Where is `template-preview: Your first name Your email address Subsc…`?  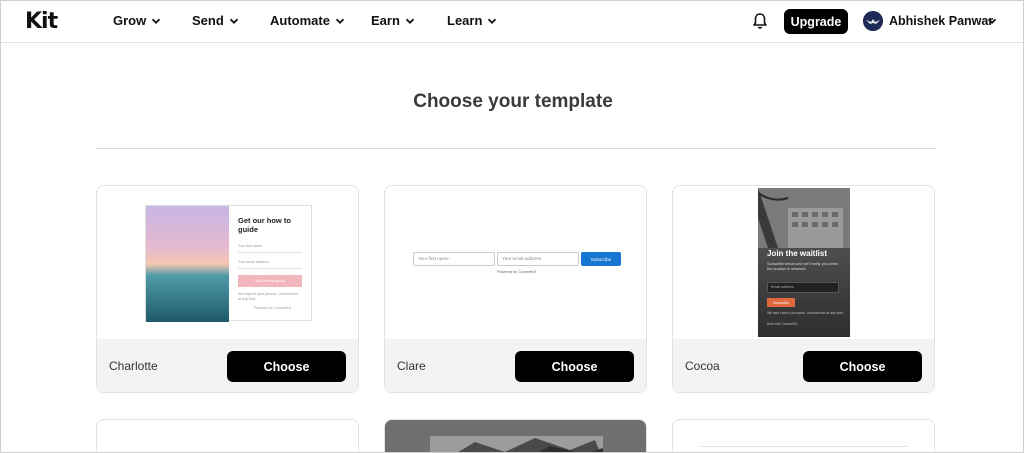
template-preview: Your first name Your email address Subsc… is located at coordinates (515, 262).